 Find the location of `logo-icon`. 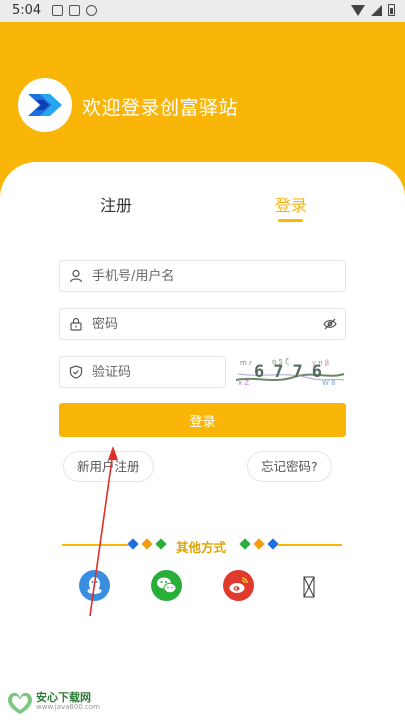

logo-icon is located at coordinates (45, 105).